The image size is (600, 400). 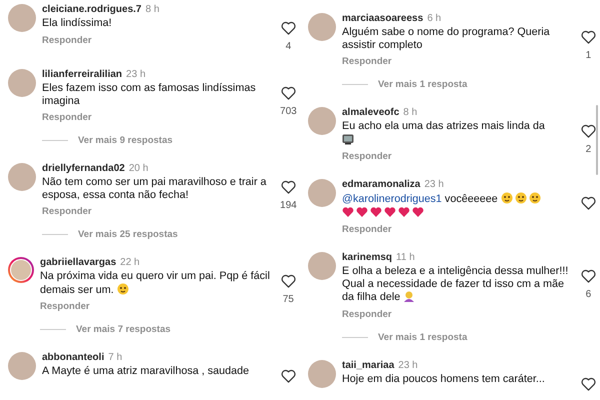 What do you see at coordinates (21, 270) in the screenshot?
I see `story-ring-avatar` at bounding box center [21, 270].